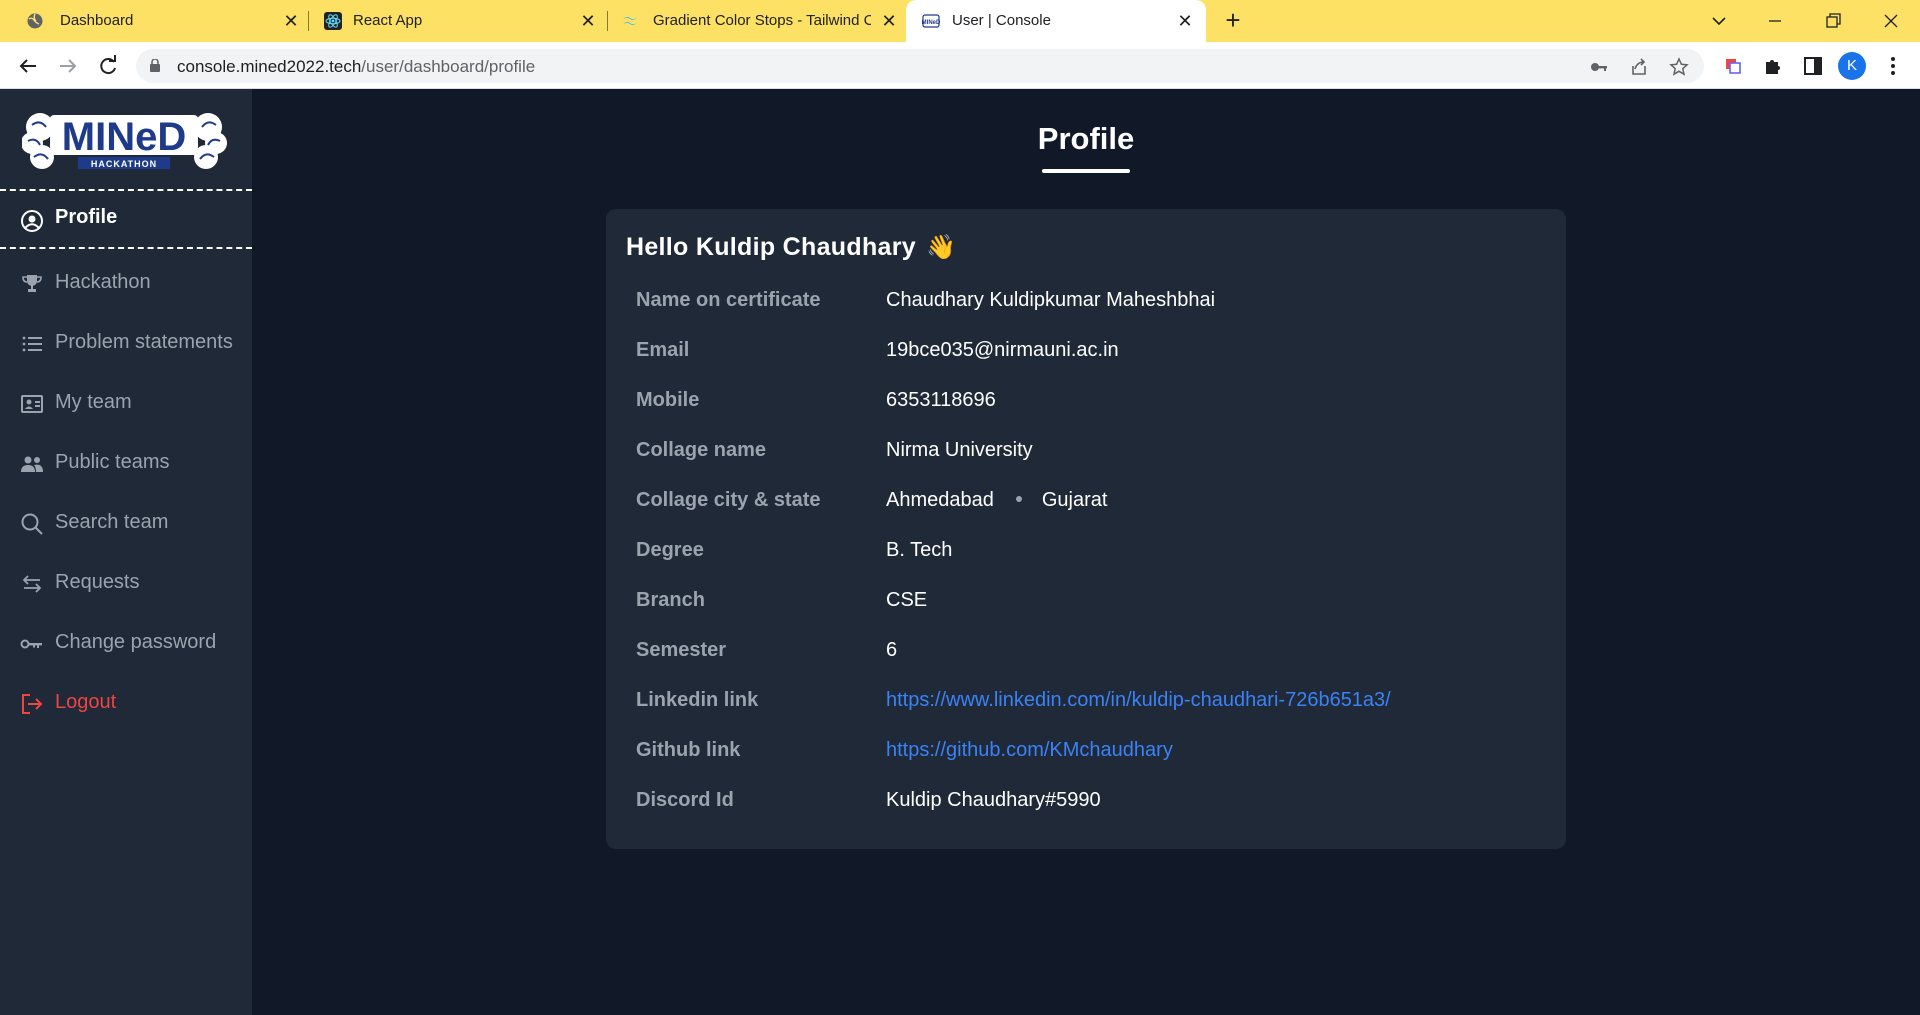 The image size is (1920, 1015). I want to click on tab-search-chevron-icon, so click(1719, 21).